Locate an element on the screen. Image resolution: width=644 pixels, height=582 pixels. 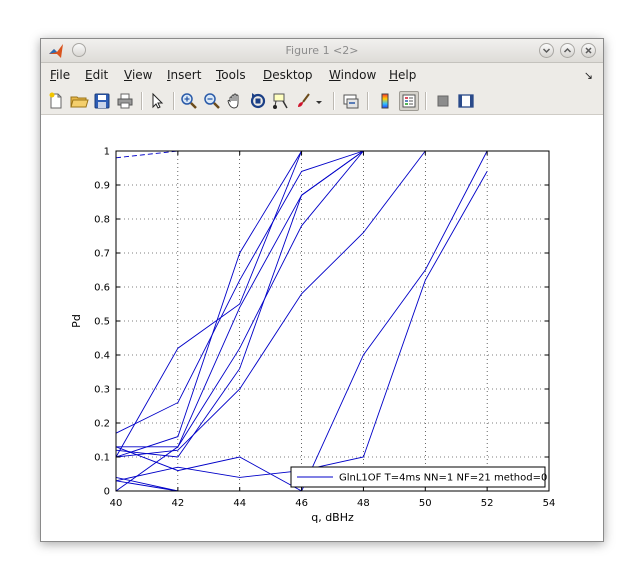
window-title: Figure 1 <2> is located at coordinates (322, 50).